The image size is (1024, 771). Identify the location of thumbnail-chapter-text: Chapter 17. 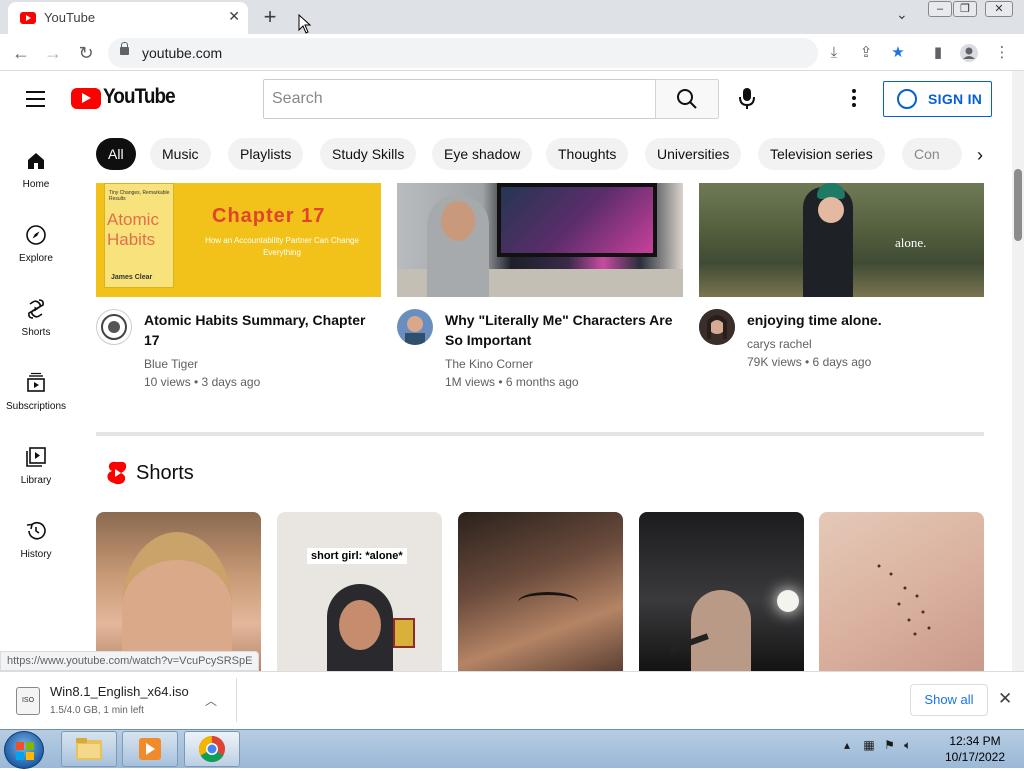
(269, 216).